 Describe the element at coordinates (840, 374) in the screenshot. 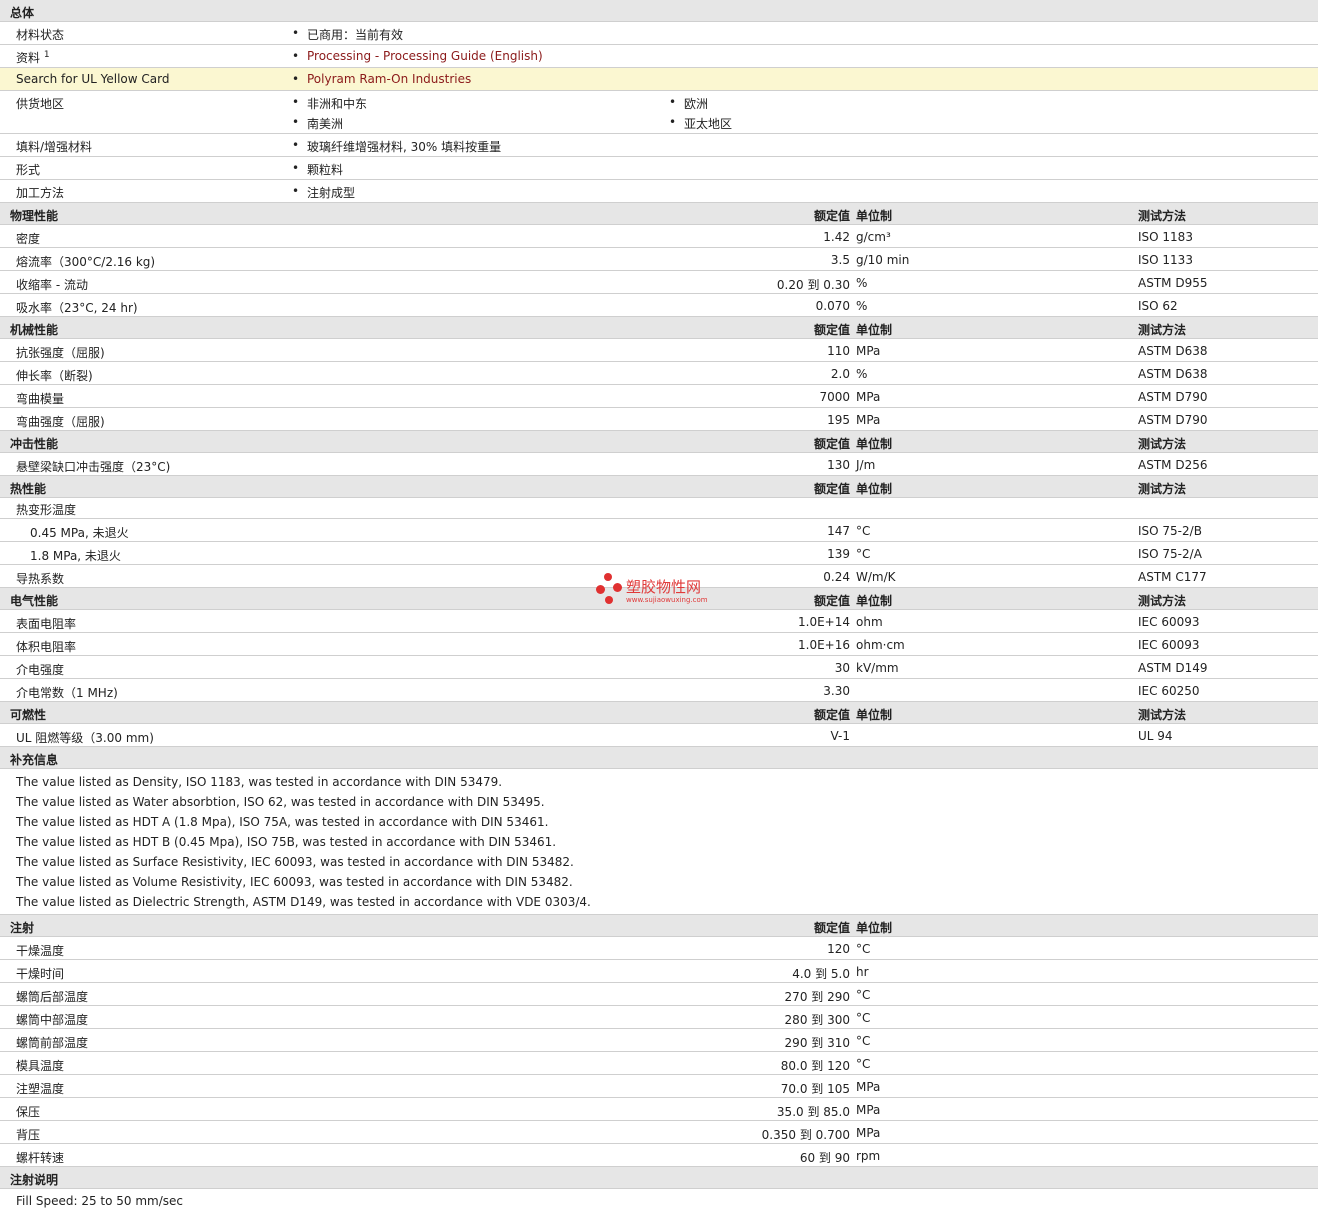

I see `property-value: 2.0` at that location.